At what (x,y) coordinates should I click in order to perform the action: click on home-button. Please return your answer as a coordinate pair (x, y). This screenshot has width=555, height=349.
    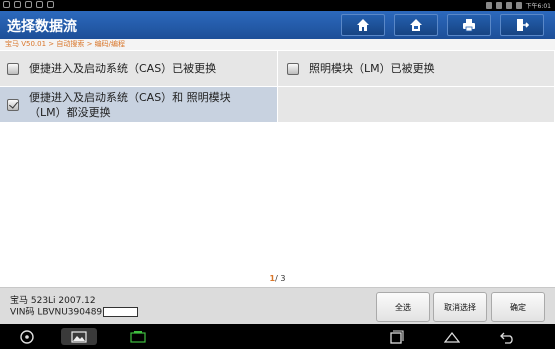
    Looking at the image, I should click on (363, 25).